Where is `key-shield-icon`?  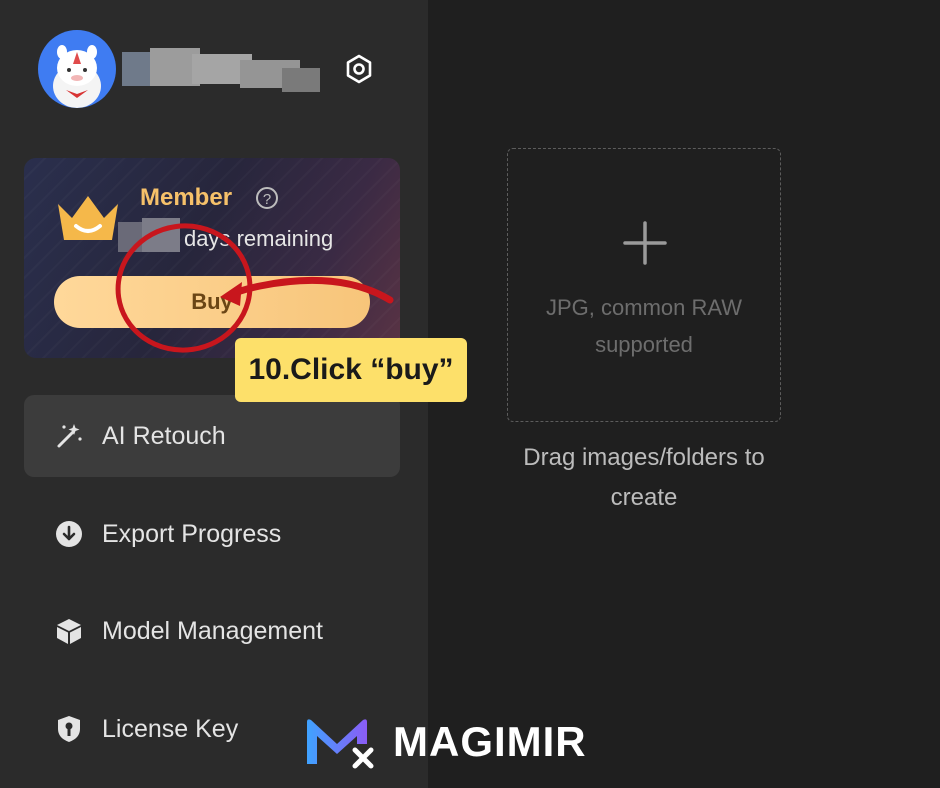
key-shield-icon is located at coordinates (69, 729).